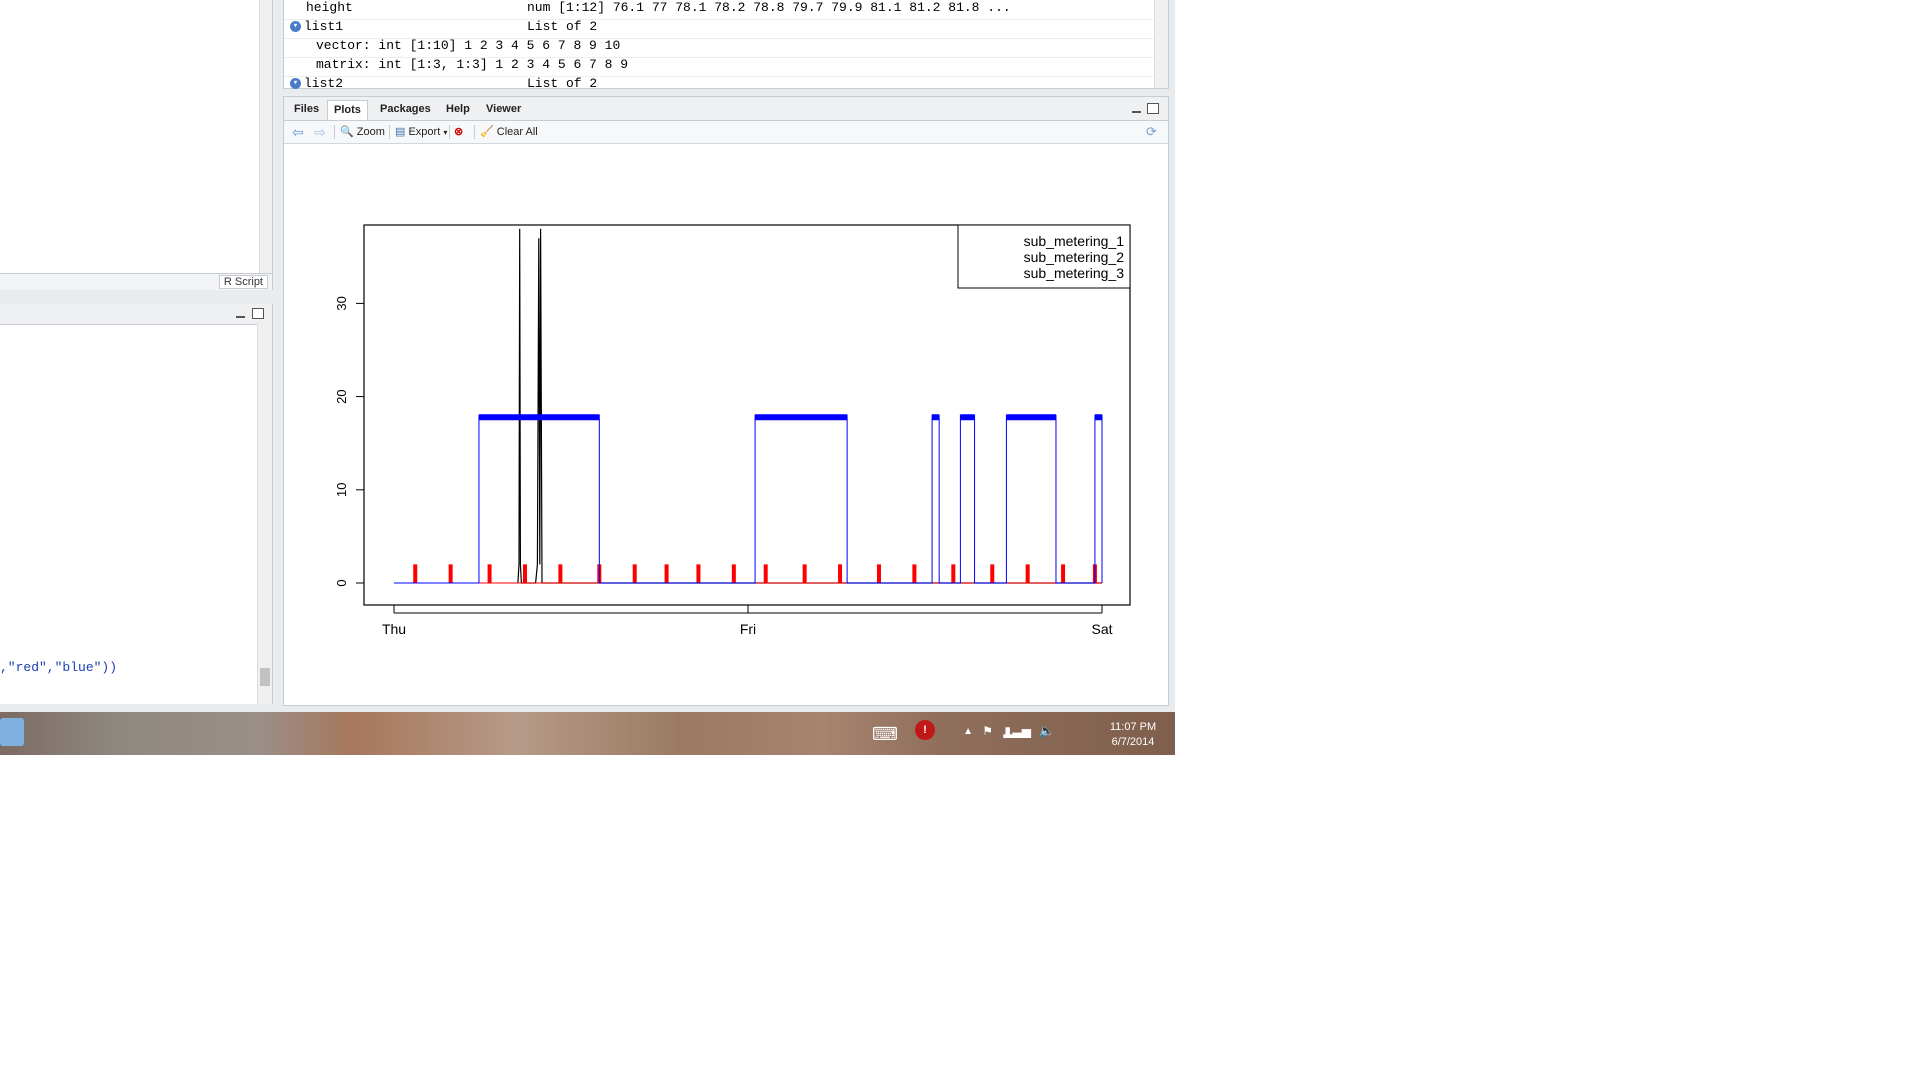 This screenshot has width=1920, height=1080. What do you see at coordinates (265, 138) in the screenshot?
I see `editor-scrollbar` at bounding box center [265, 138].